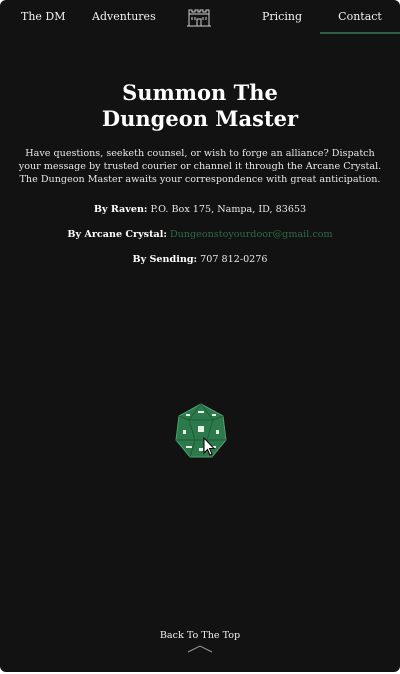 This screenshot has height=674, width=400. Describe the element at coordinates (200, 92) in the screenshot. I see `page-title-line-1: Summon The` at that location.